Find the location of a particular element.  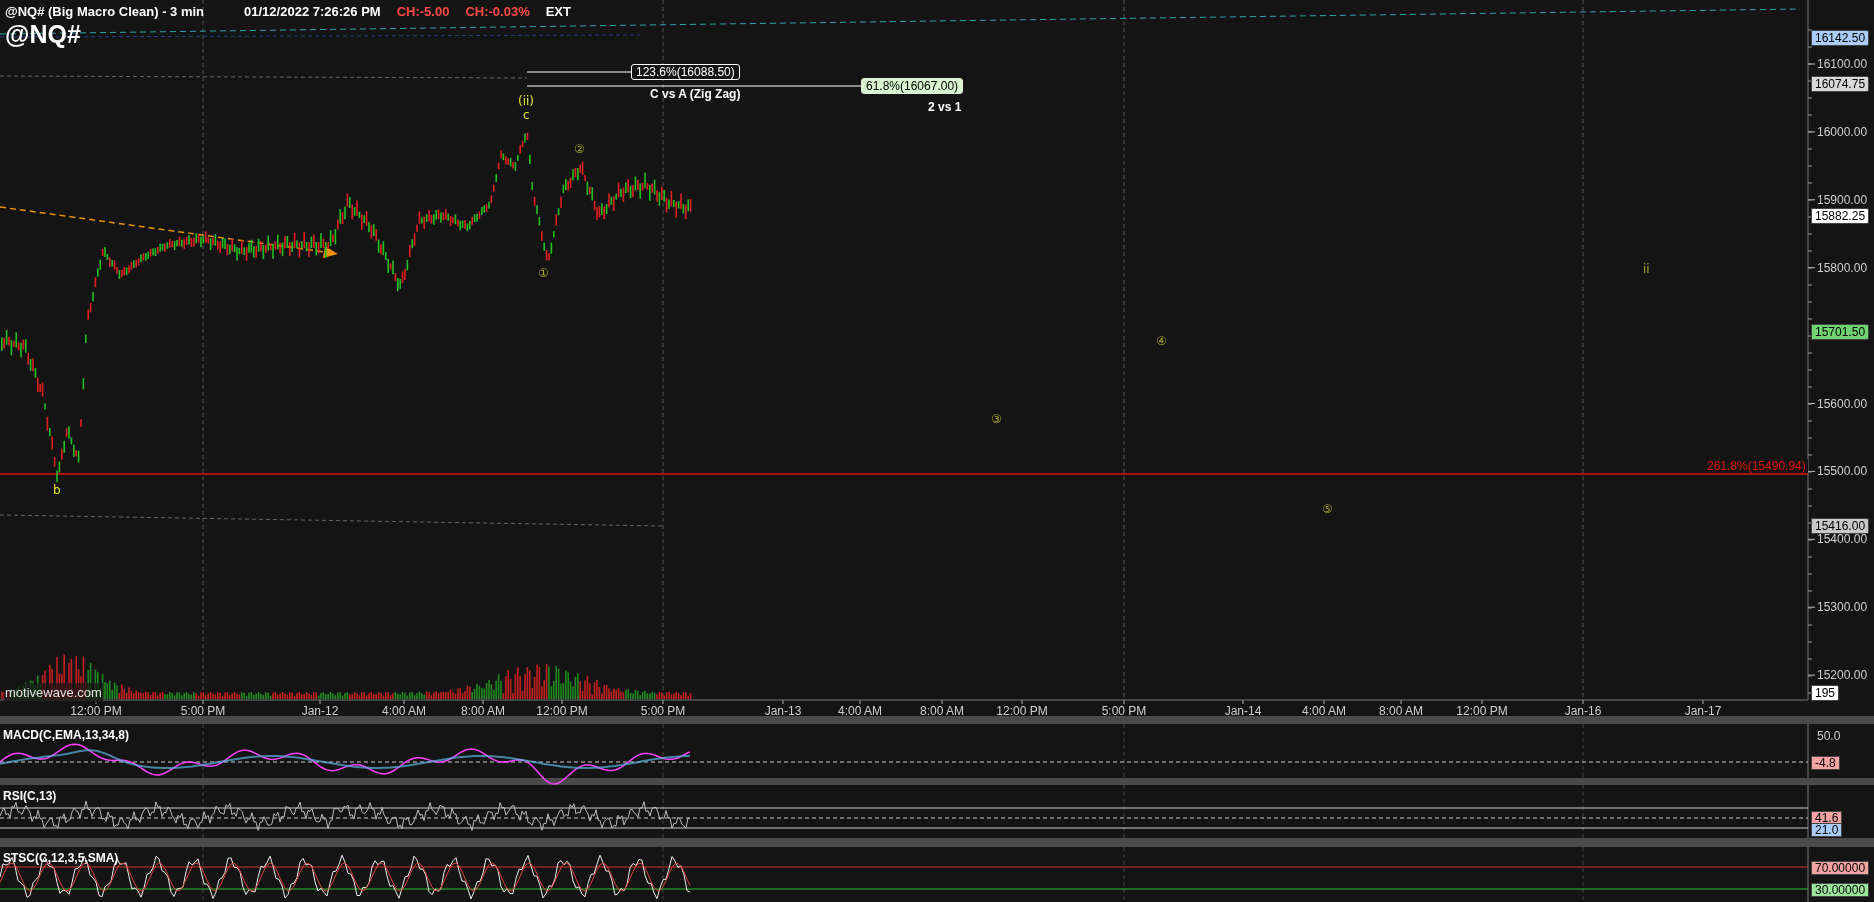

price-tick-label: 15800.00 is located at coordinates (1842, 267).